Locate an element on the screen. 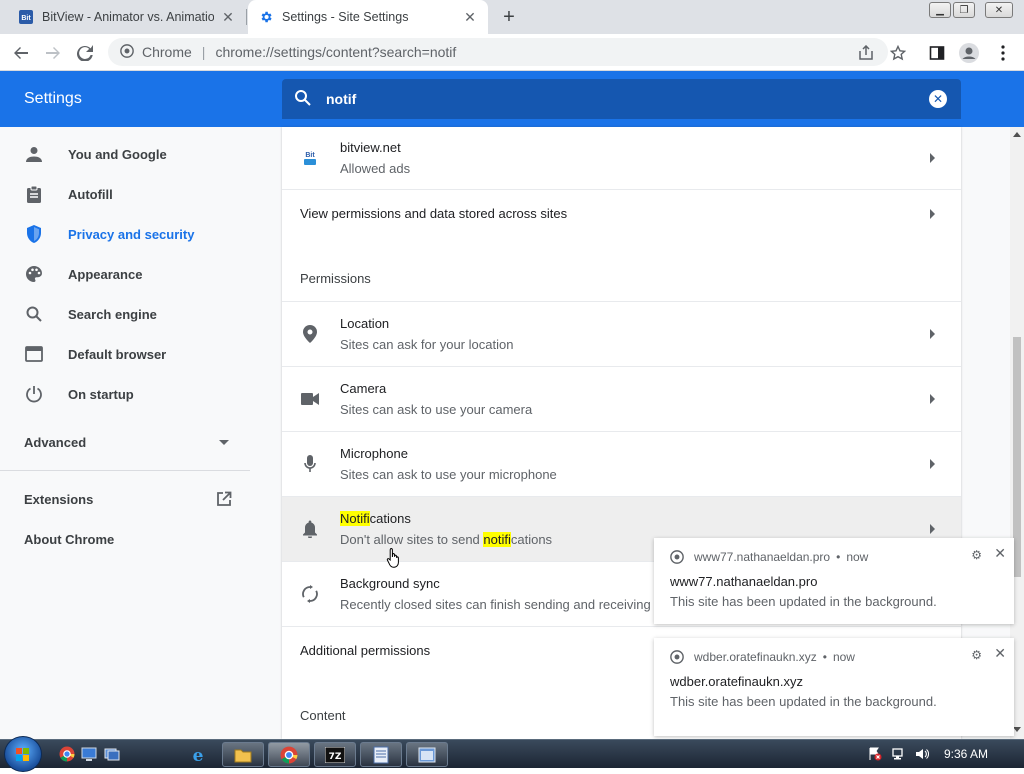  camera-icon is located at coordinates (310, 399).